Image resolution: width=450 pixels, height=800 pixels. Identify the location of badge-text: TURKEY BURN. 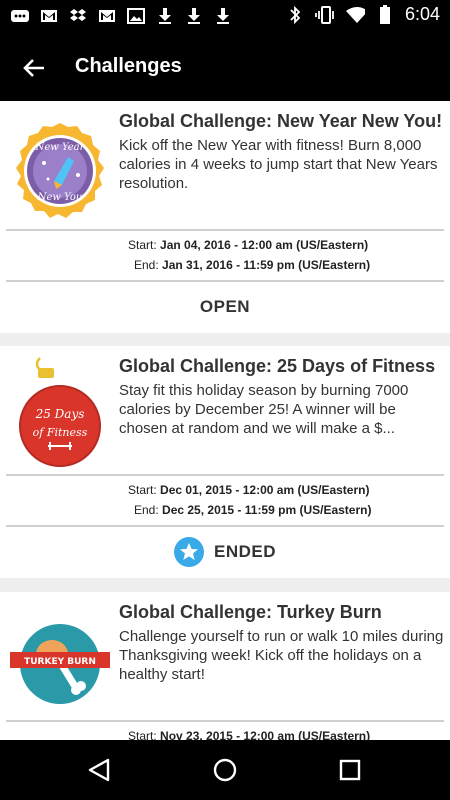
(60, 662).